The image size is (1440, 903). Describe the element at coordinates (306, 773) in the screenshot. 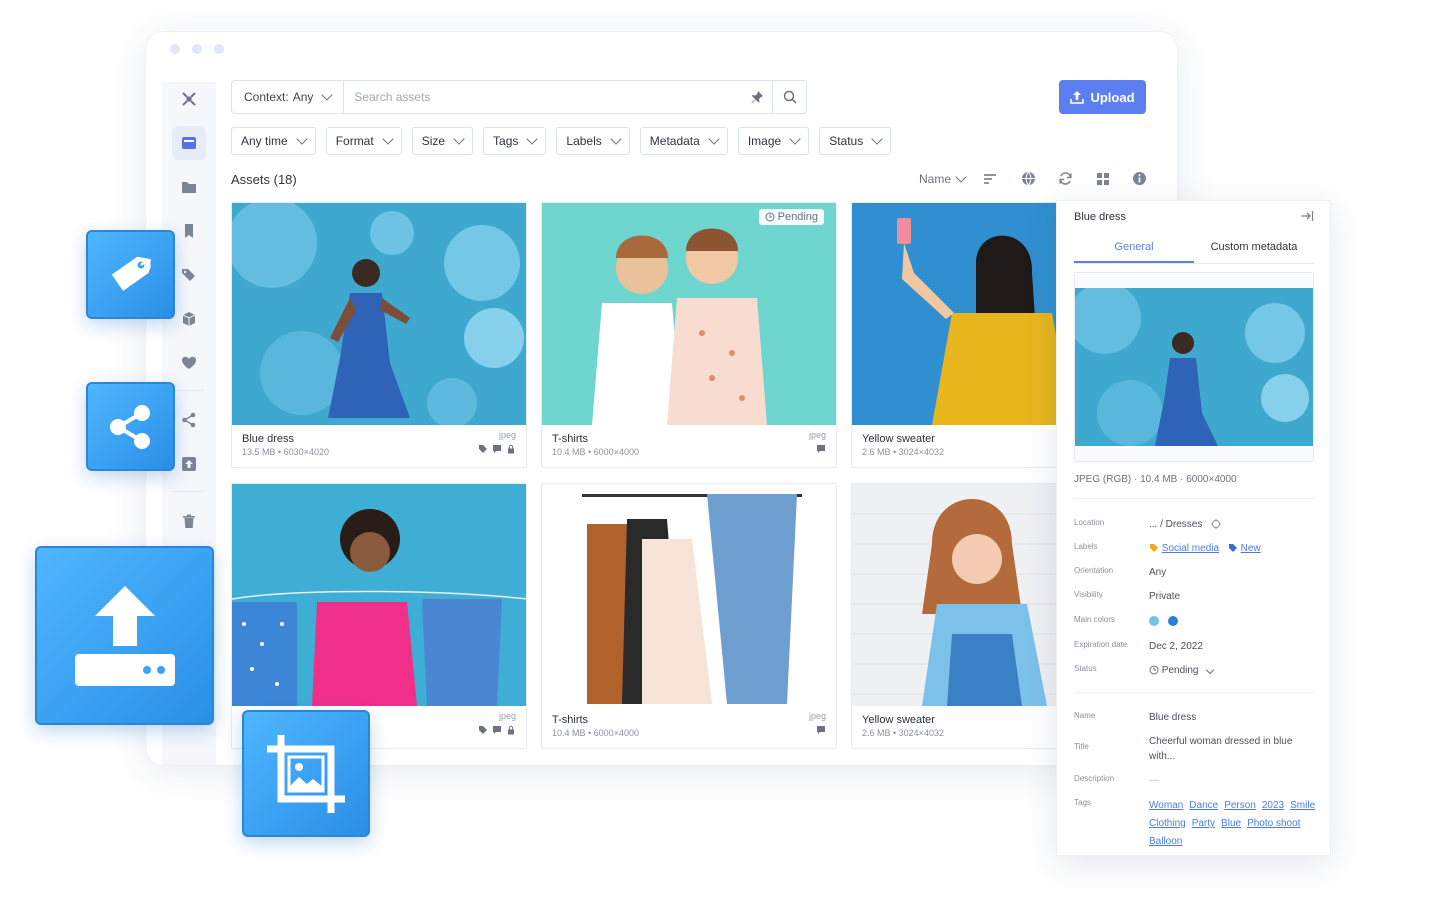

I see `crop-feature-tile` at that location.